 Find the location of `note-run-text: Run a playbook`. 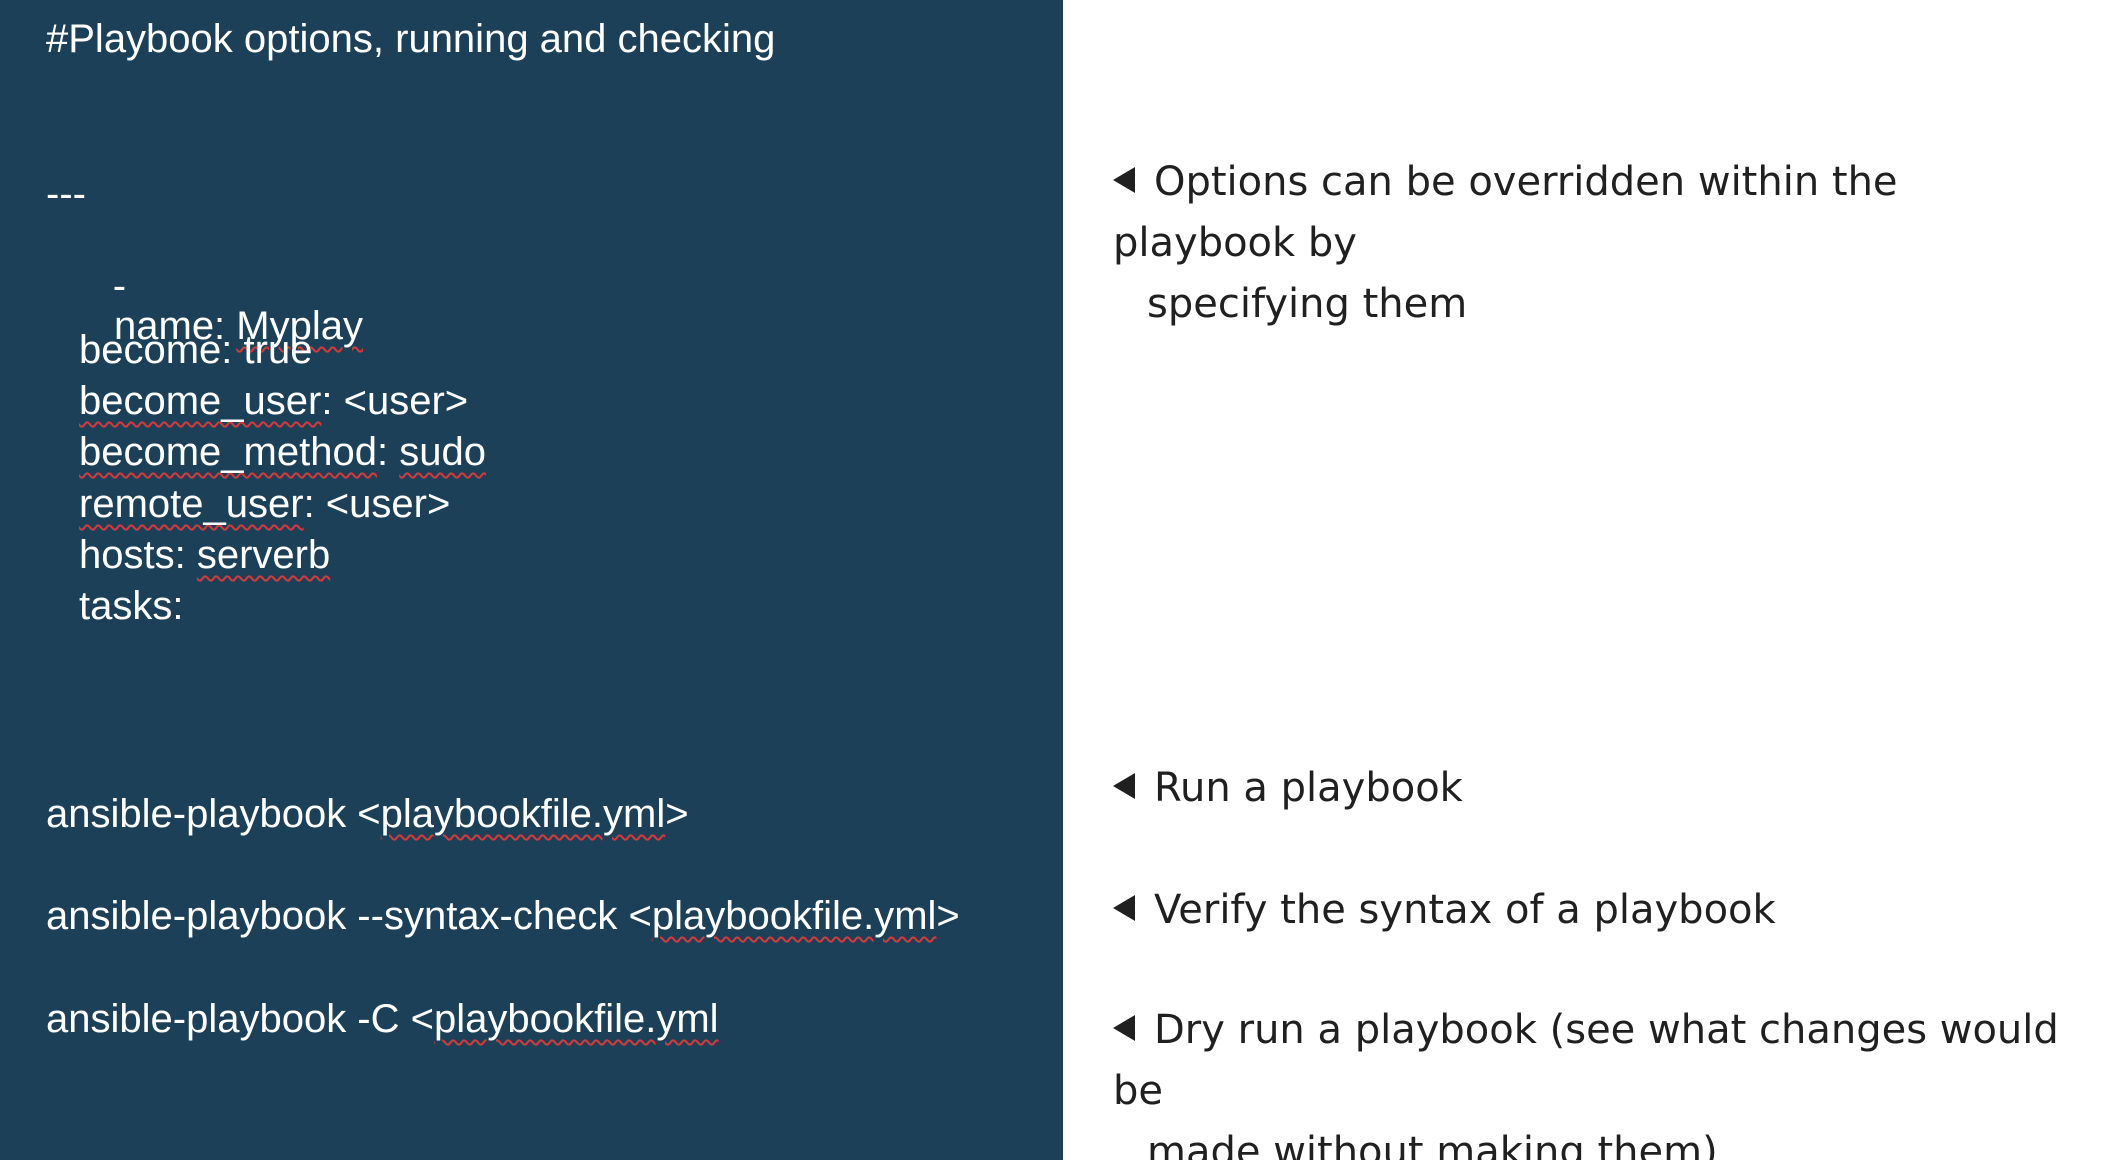

note-run-text: Run a playbook is located at coordinates (1308, 788).